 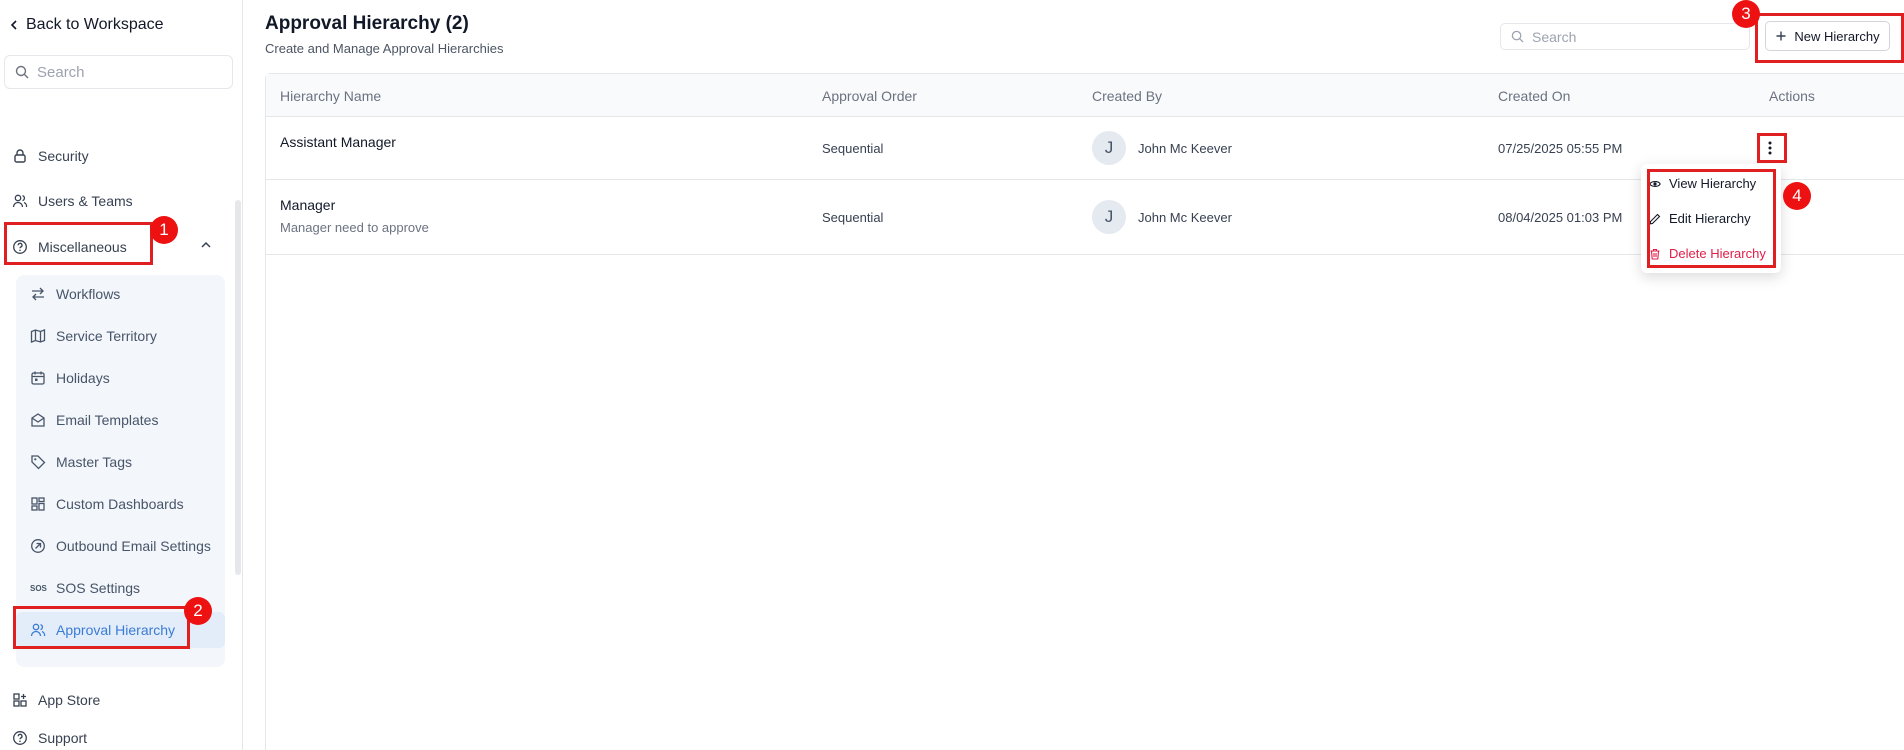 What do you see at coordinates (20, 700) in the screenshot?
I see `app-store-icon` at bounding box center [20, 700].